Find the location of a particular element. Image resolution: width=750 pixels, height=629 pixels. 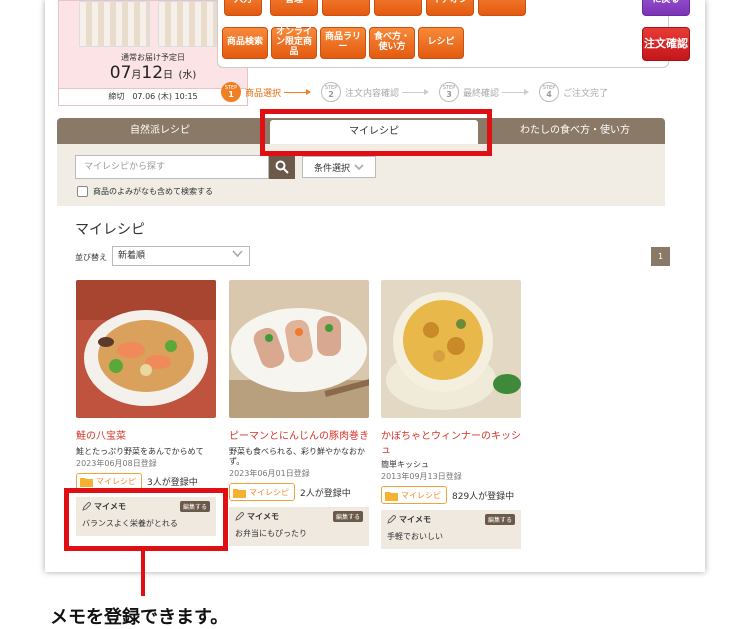

annotation-caption: メモを登録できます。 is located at coordinates (139, 617).